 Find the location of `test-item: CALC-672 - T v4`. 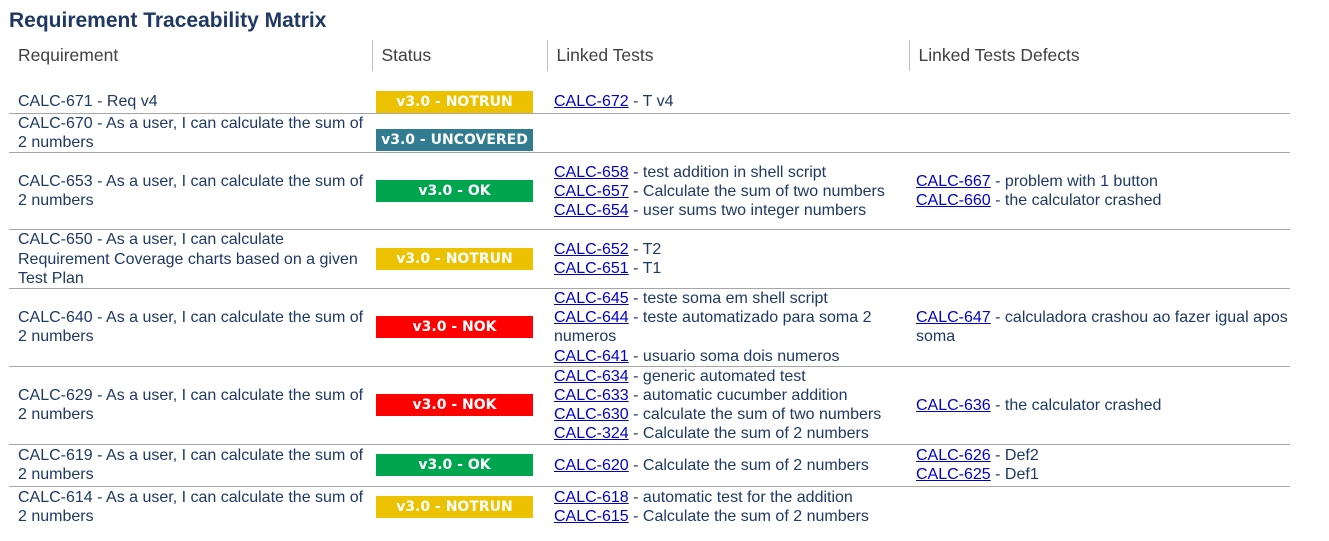

test-item: CALC-672 - T v4 is located at coordinates (731, 101).